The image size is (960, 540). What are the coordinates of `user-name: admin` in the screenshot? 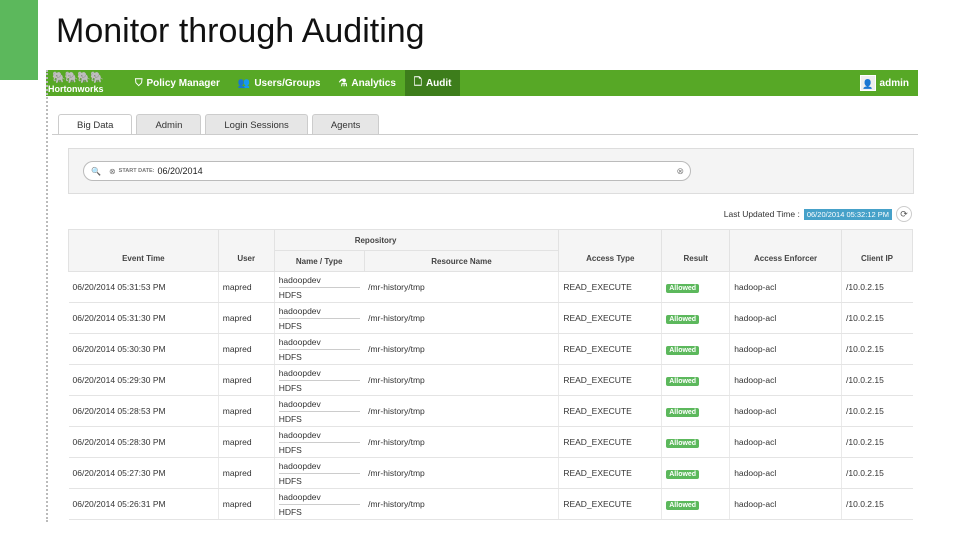 It's located at (894, 83).